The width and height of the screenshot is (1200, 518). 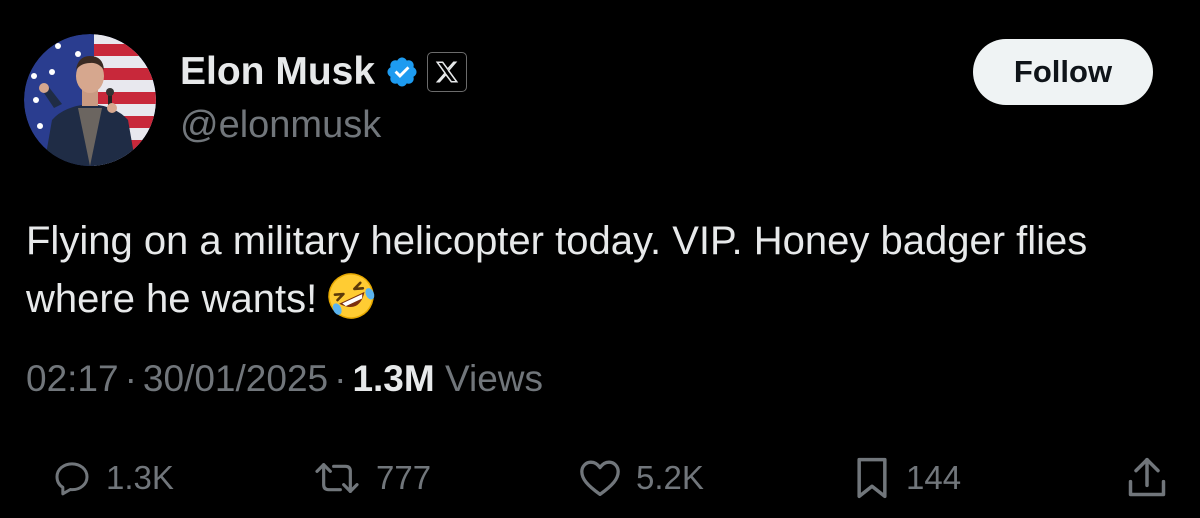 What do you see at coordinates (337, 478) in the screenshot?
I see `repost-icon` at bounding box center [337, 478].